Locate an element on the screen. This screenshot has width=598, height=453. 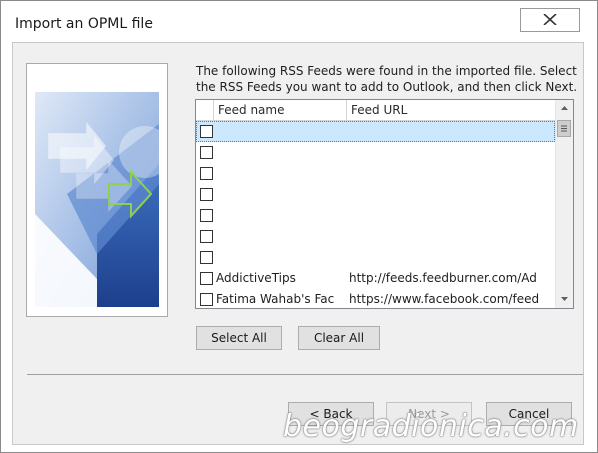
header-feed-name: Feed name is located at coordinates (279, 110).